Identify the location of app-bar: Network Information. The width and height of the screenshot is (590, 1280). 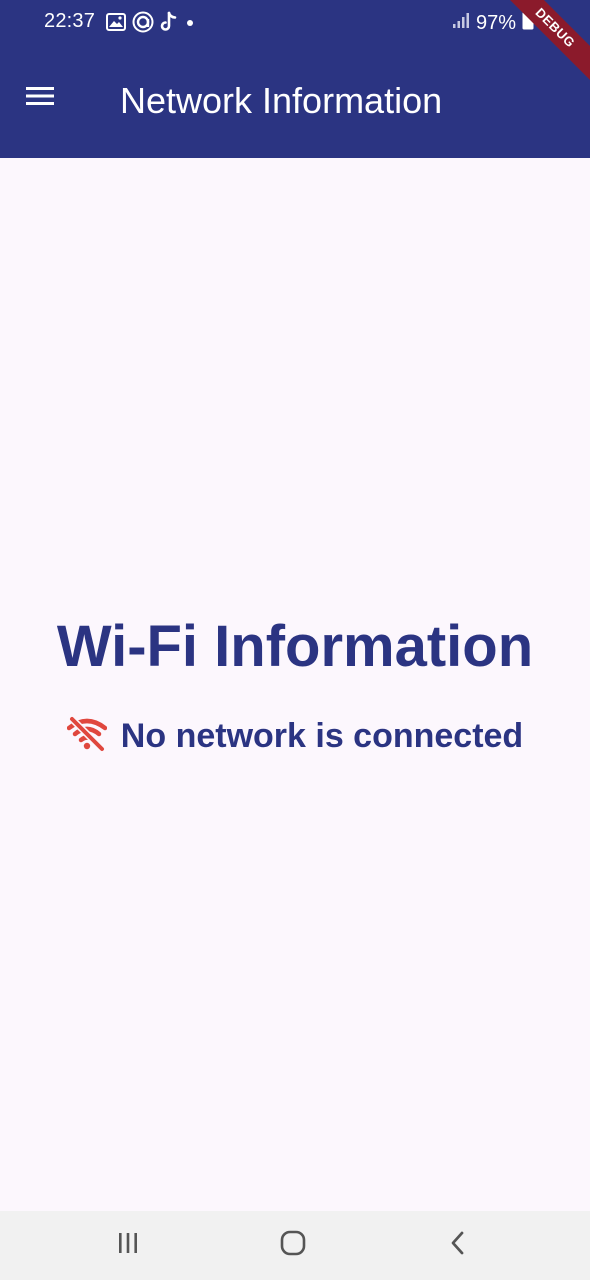
(295, 102).